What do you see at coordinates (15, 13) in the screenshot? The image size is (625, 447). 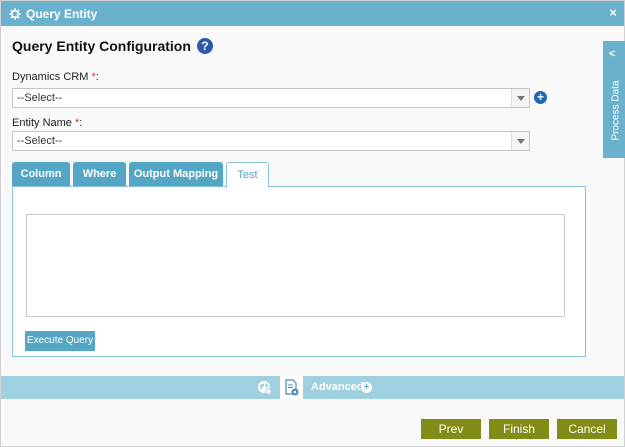 I see `gear-icon` at bounding box center [15, 13].